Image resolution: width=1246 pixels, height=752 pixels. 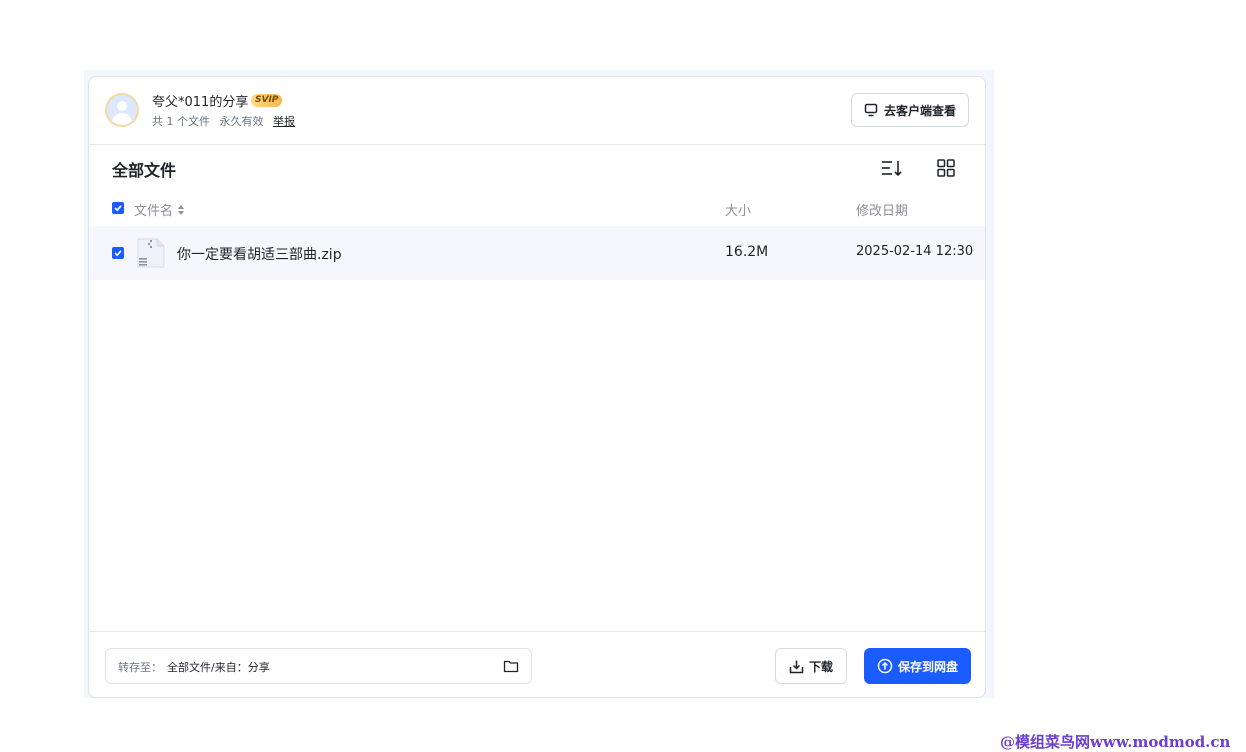 What do you see at coordinates (919, 110) in the screenshot?
I see `open-client-label: 去客户端查看` at bounding box center [919, 110].